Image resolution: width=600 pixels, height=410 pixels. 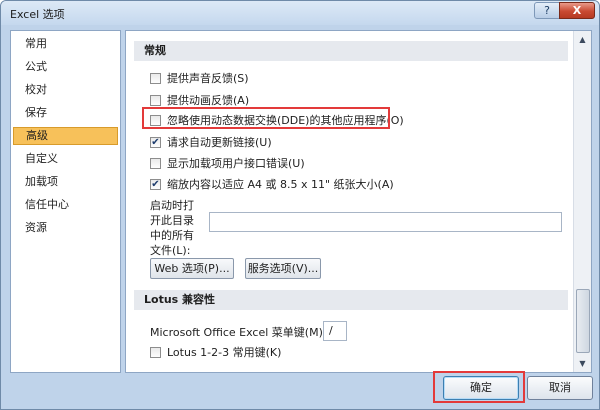 I want to click on scroll-down-arrow-icon: ▼, so click(x=582, y=363).